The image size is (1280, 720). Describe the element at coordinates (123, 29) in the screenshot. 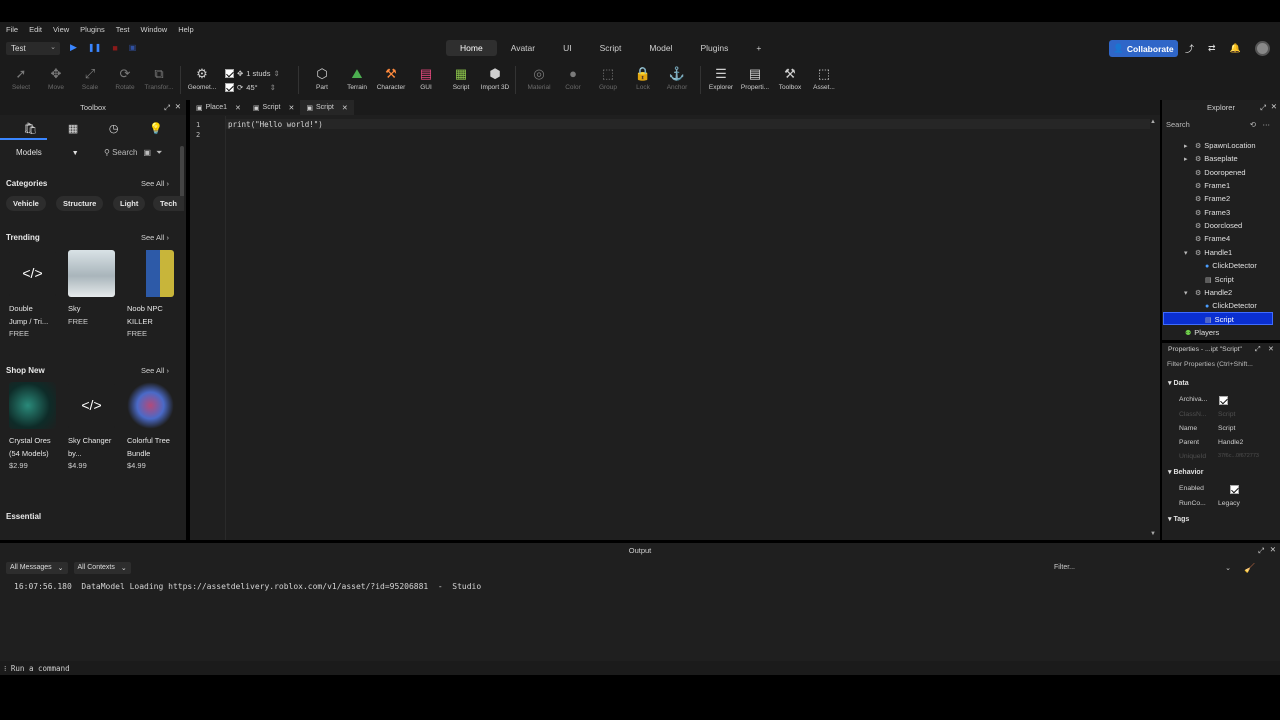

I see `menu-test: Test` at that location.